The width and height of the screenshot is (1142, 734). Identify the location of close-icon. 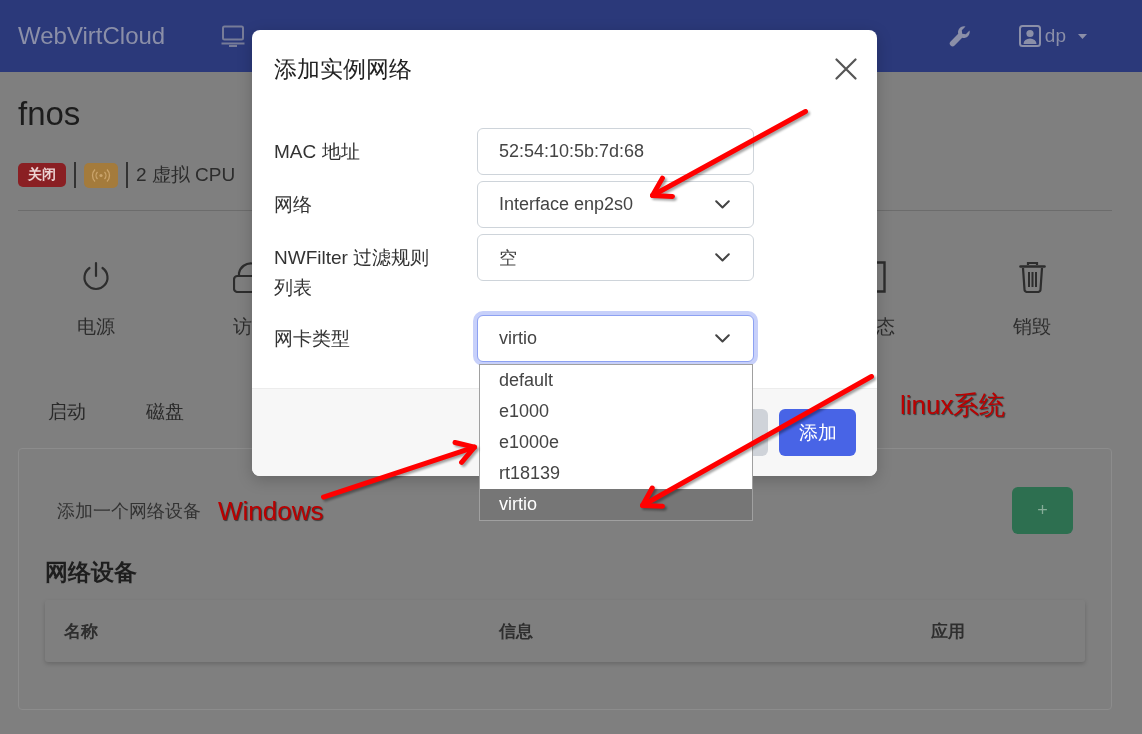
(846, 69).